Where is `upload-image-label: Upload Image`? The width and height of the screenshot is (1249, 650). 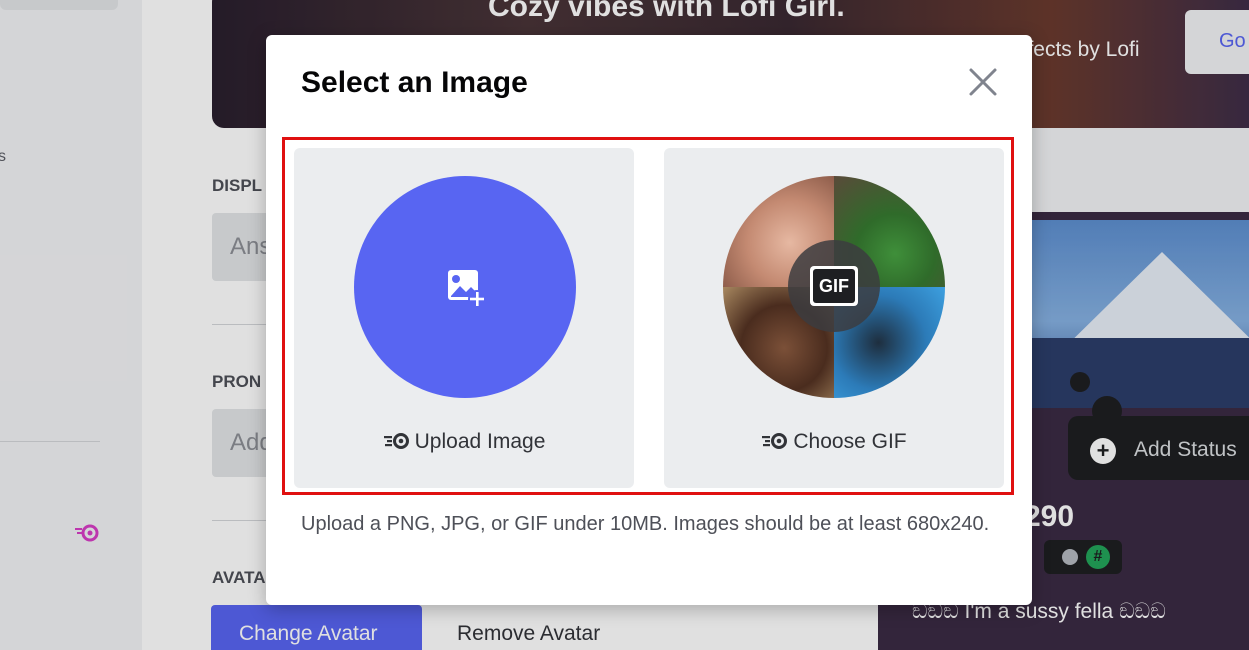 upload-image-label: Upload Image is located at coordinates (480, 441).